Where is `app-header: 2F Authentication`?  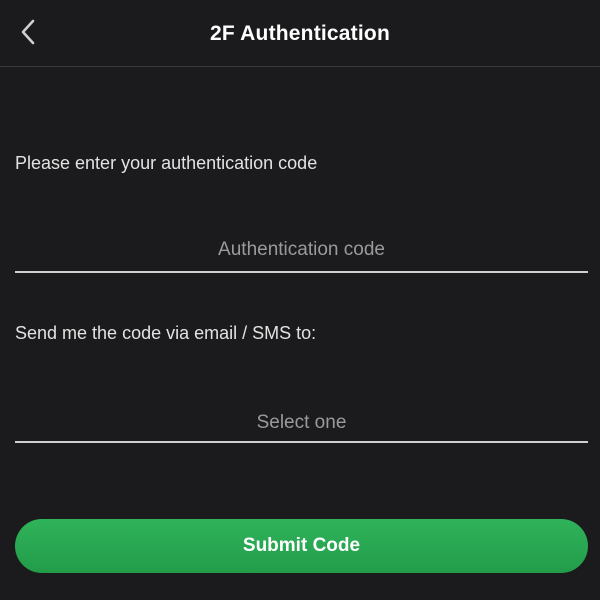 app-header: 2F Authentication is located at coordinates (300, 33).